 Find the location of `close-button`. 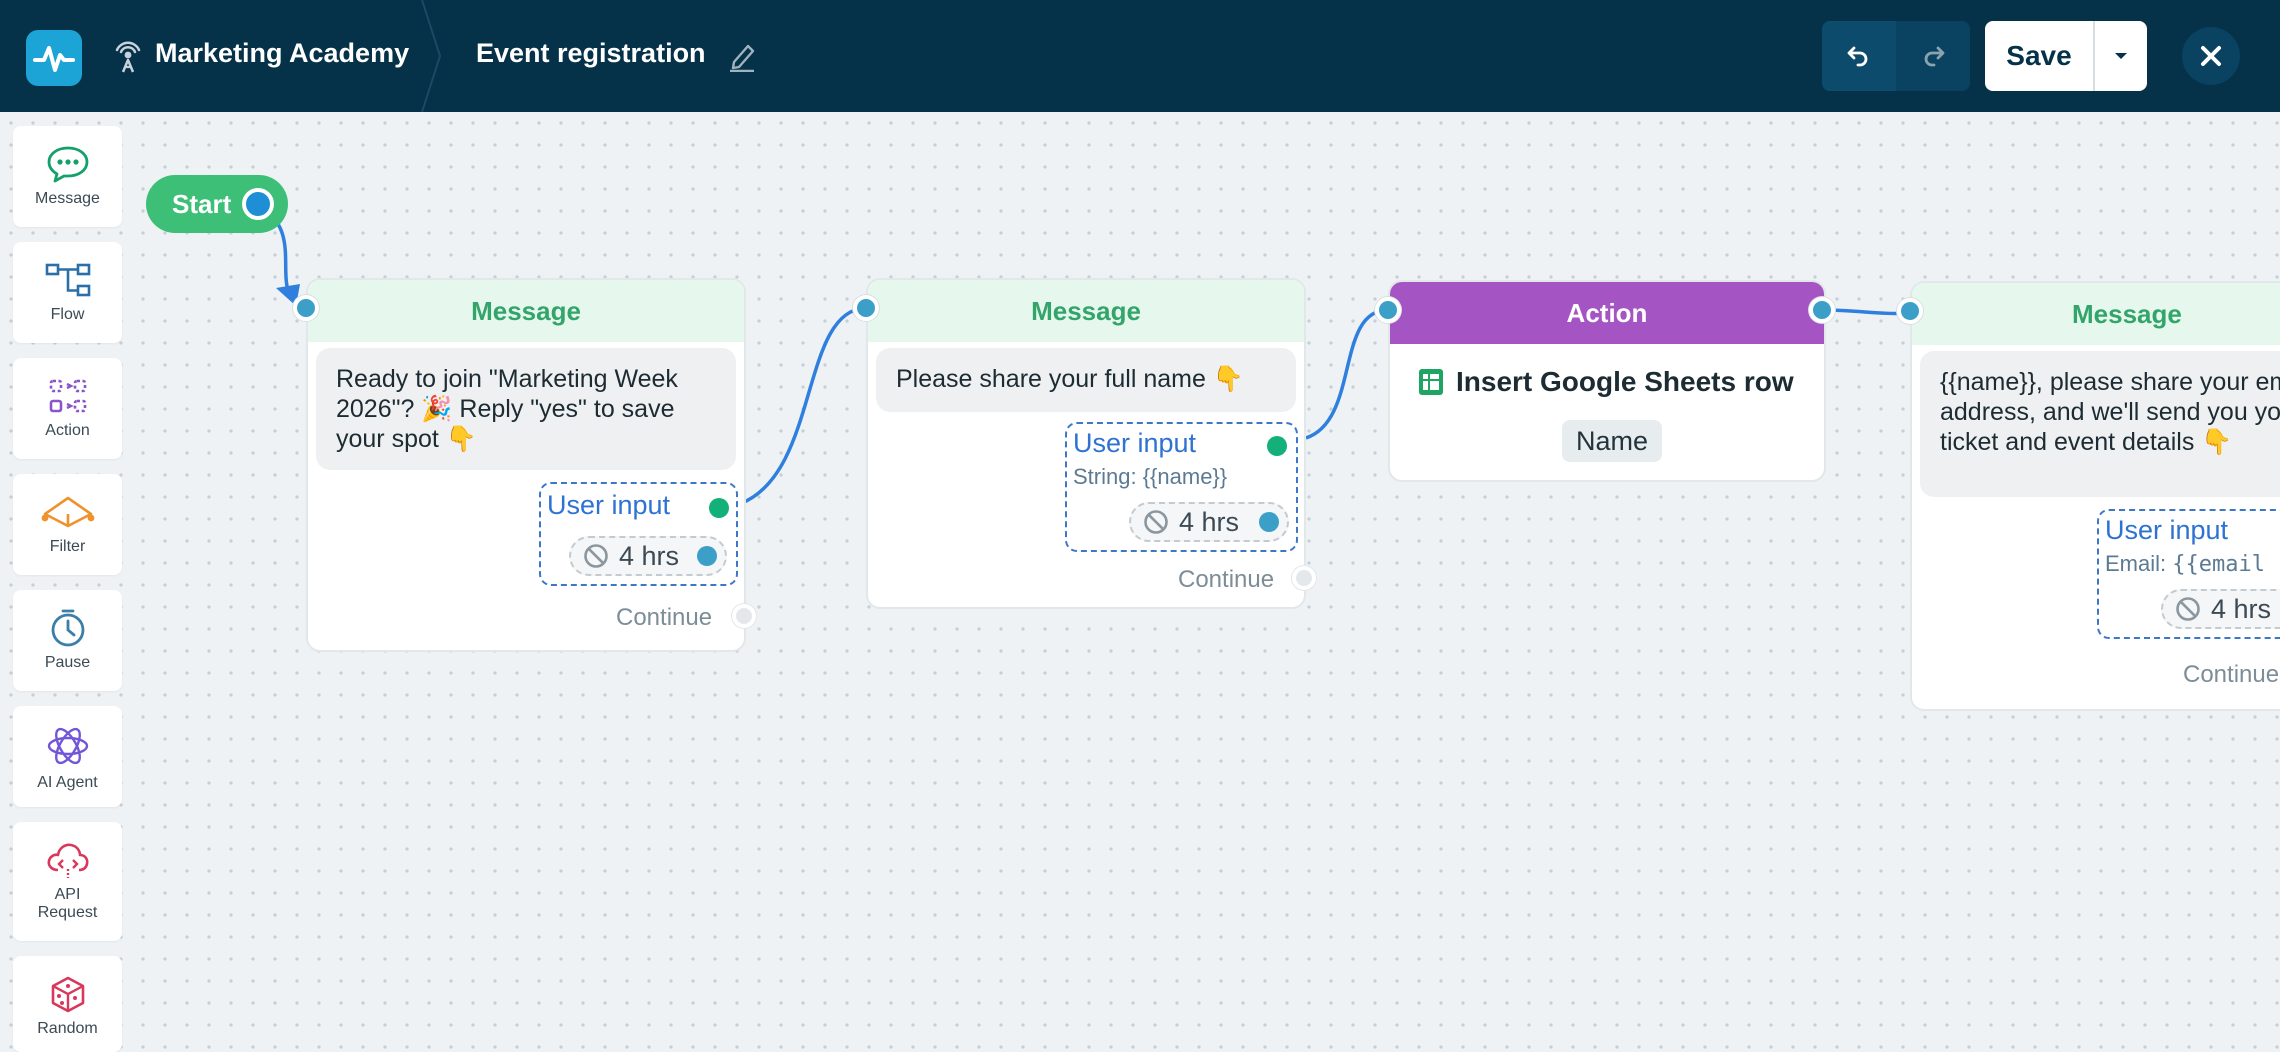

close-button is located at coordinates (2211, 56).